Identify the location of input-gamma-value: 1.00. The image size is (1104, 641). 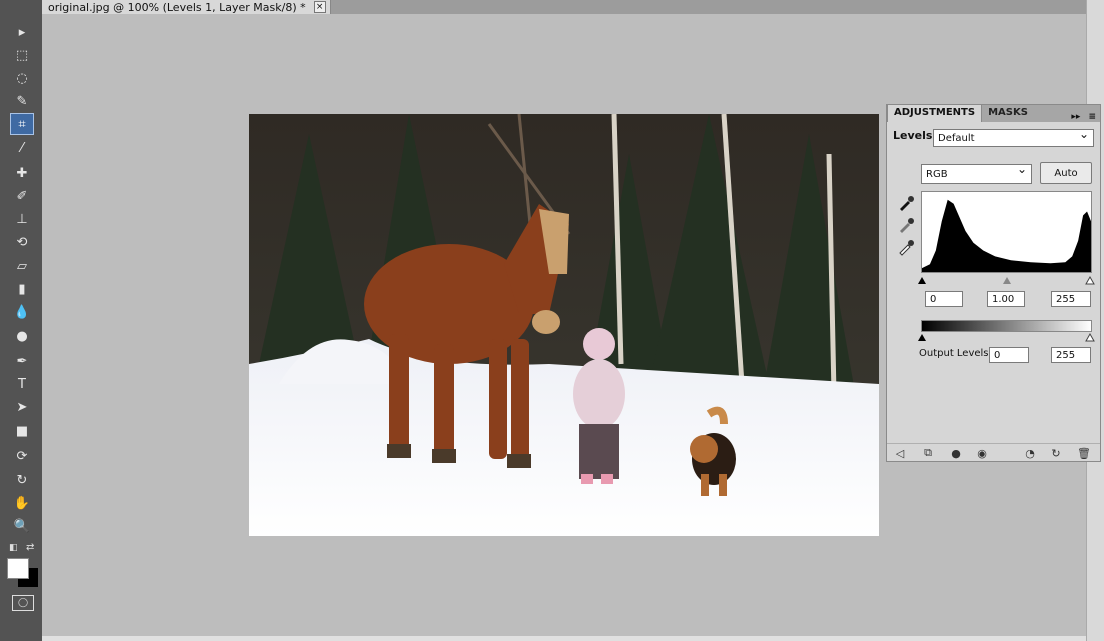
(1003, 299).